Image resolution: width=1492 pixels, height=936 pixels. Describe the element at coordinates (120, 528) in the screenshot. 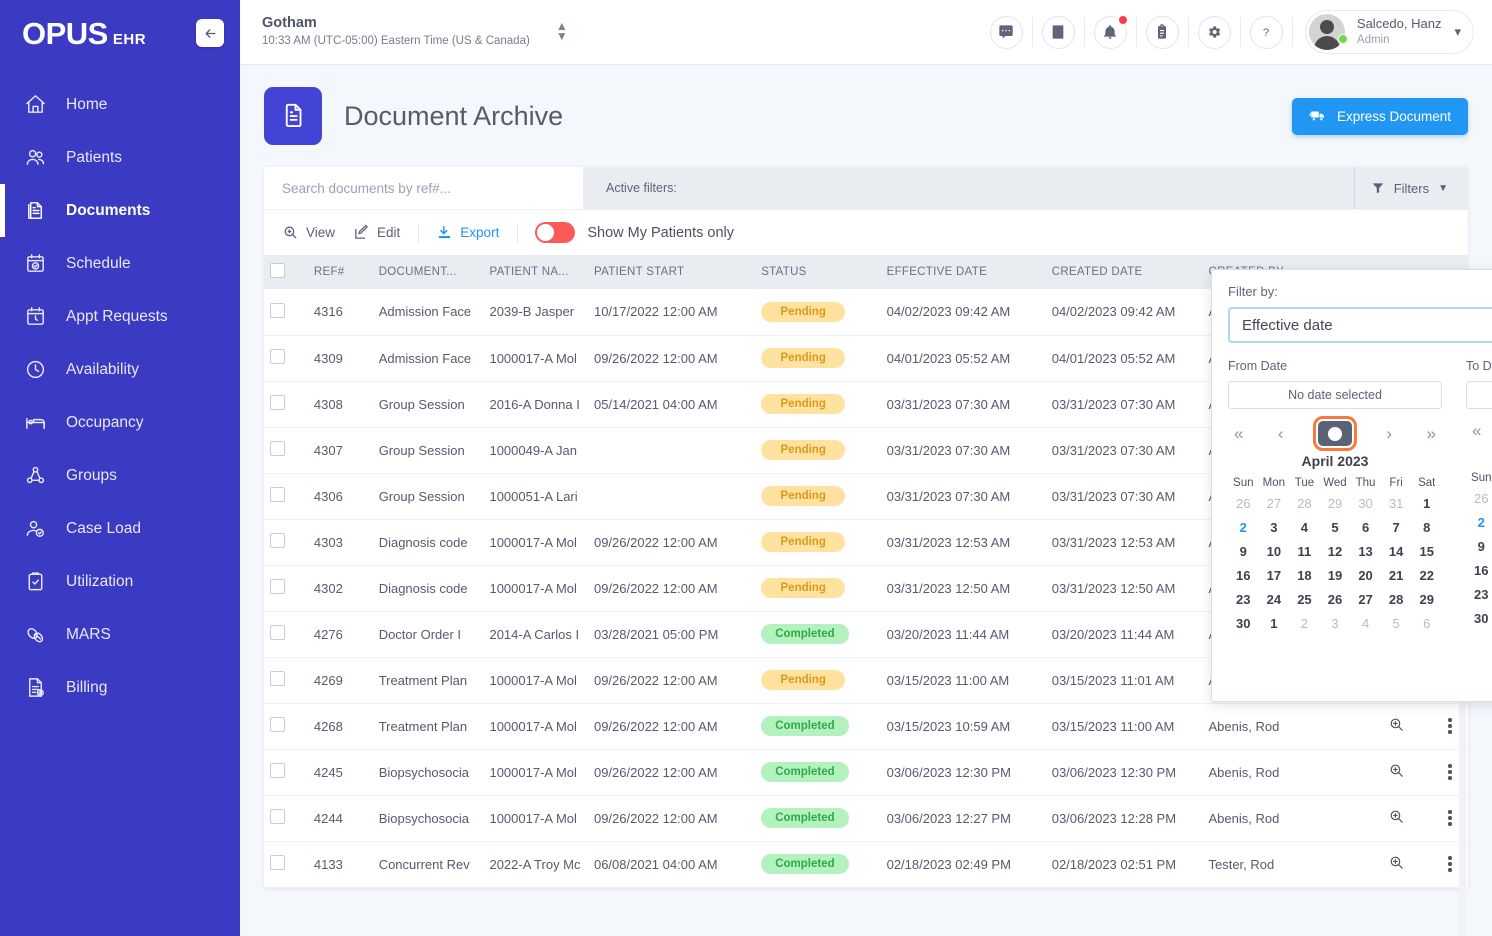

I see `sidebar-item-case-load: Case Load` at that location.